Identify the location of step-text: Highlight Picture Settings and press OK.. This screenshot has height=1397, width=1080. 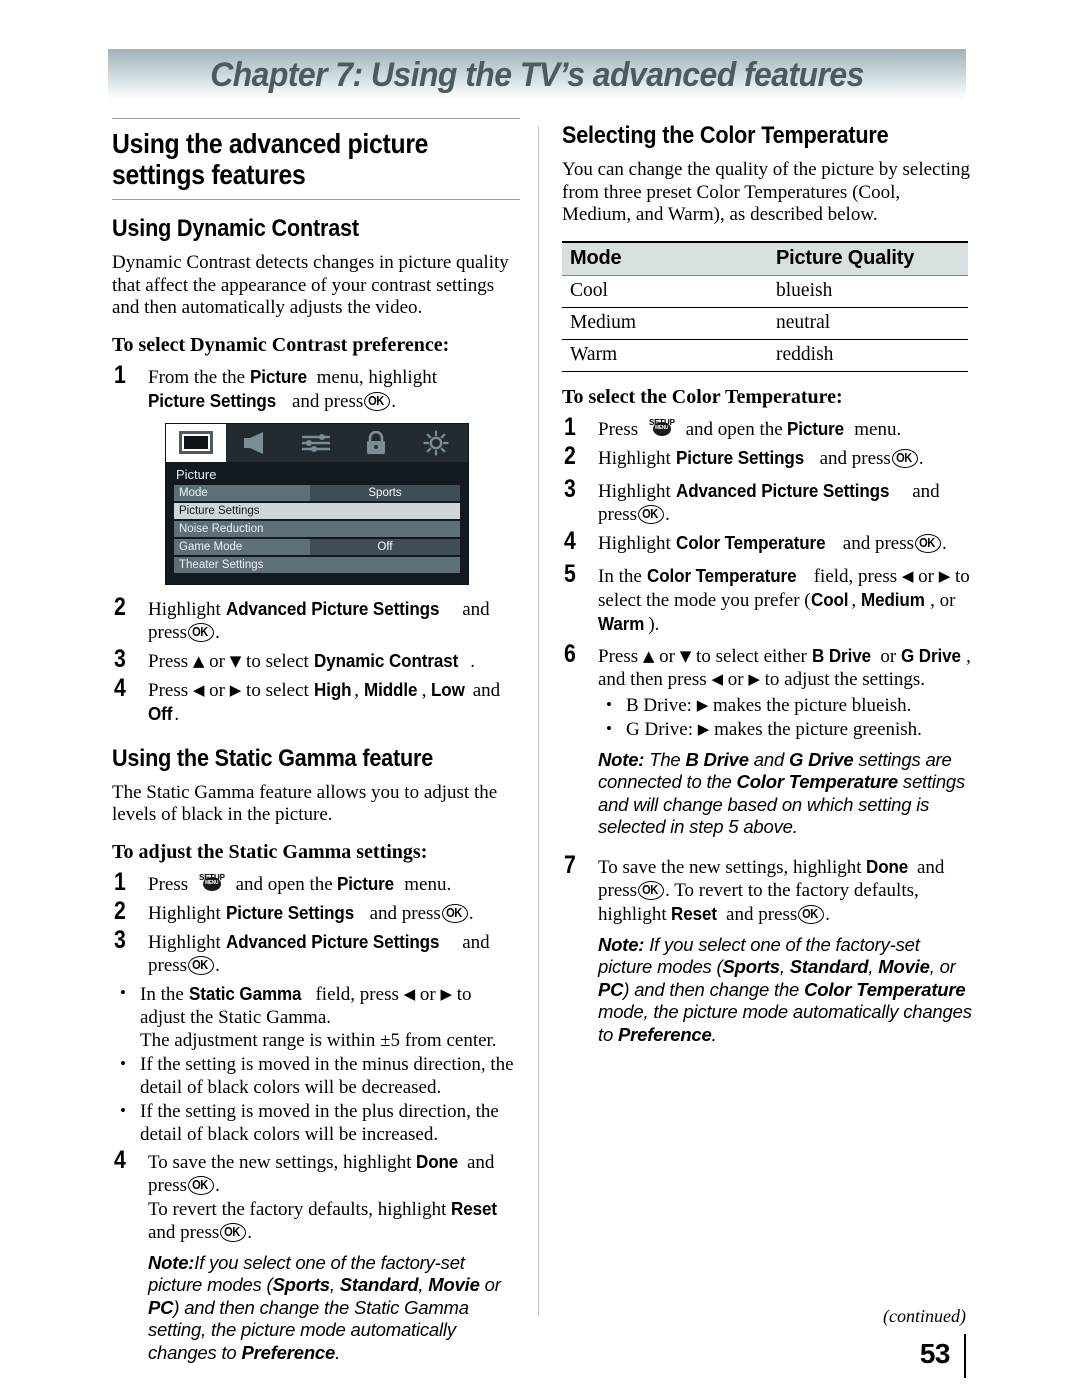
(761, 457).